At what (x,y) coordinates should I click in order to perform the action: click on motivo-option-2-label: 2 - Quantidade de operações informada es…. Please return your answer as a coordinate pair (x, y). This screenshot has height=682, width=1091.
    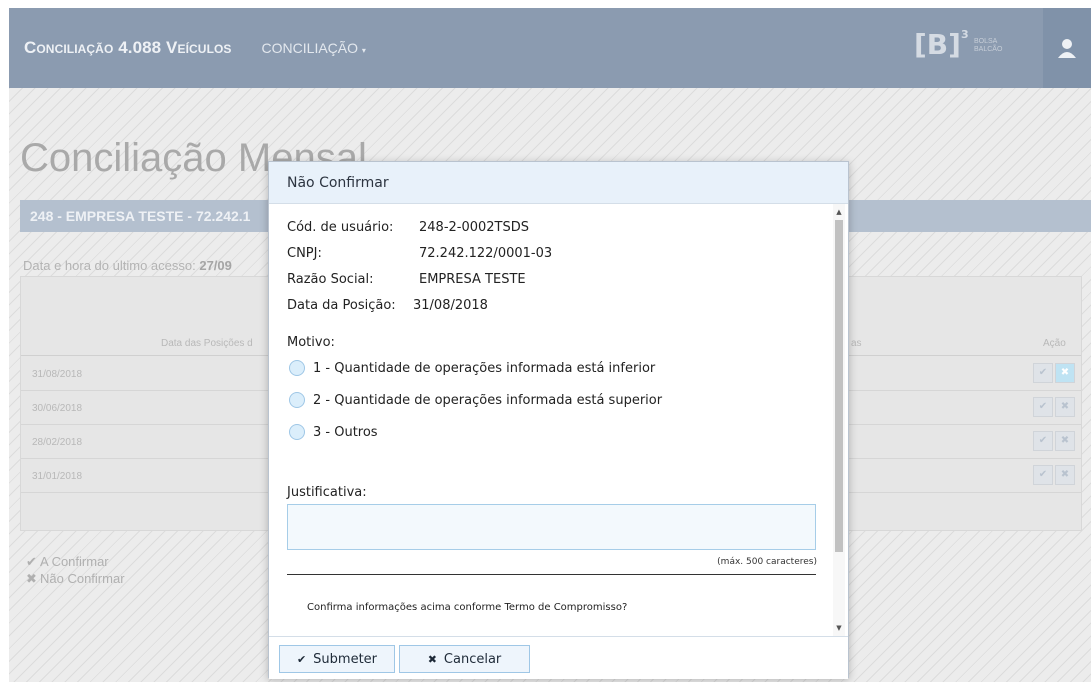
    Looking at the image, I should click on (488, 400).